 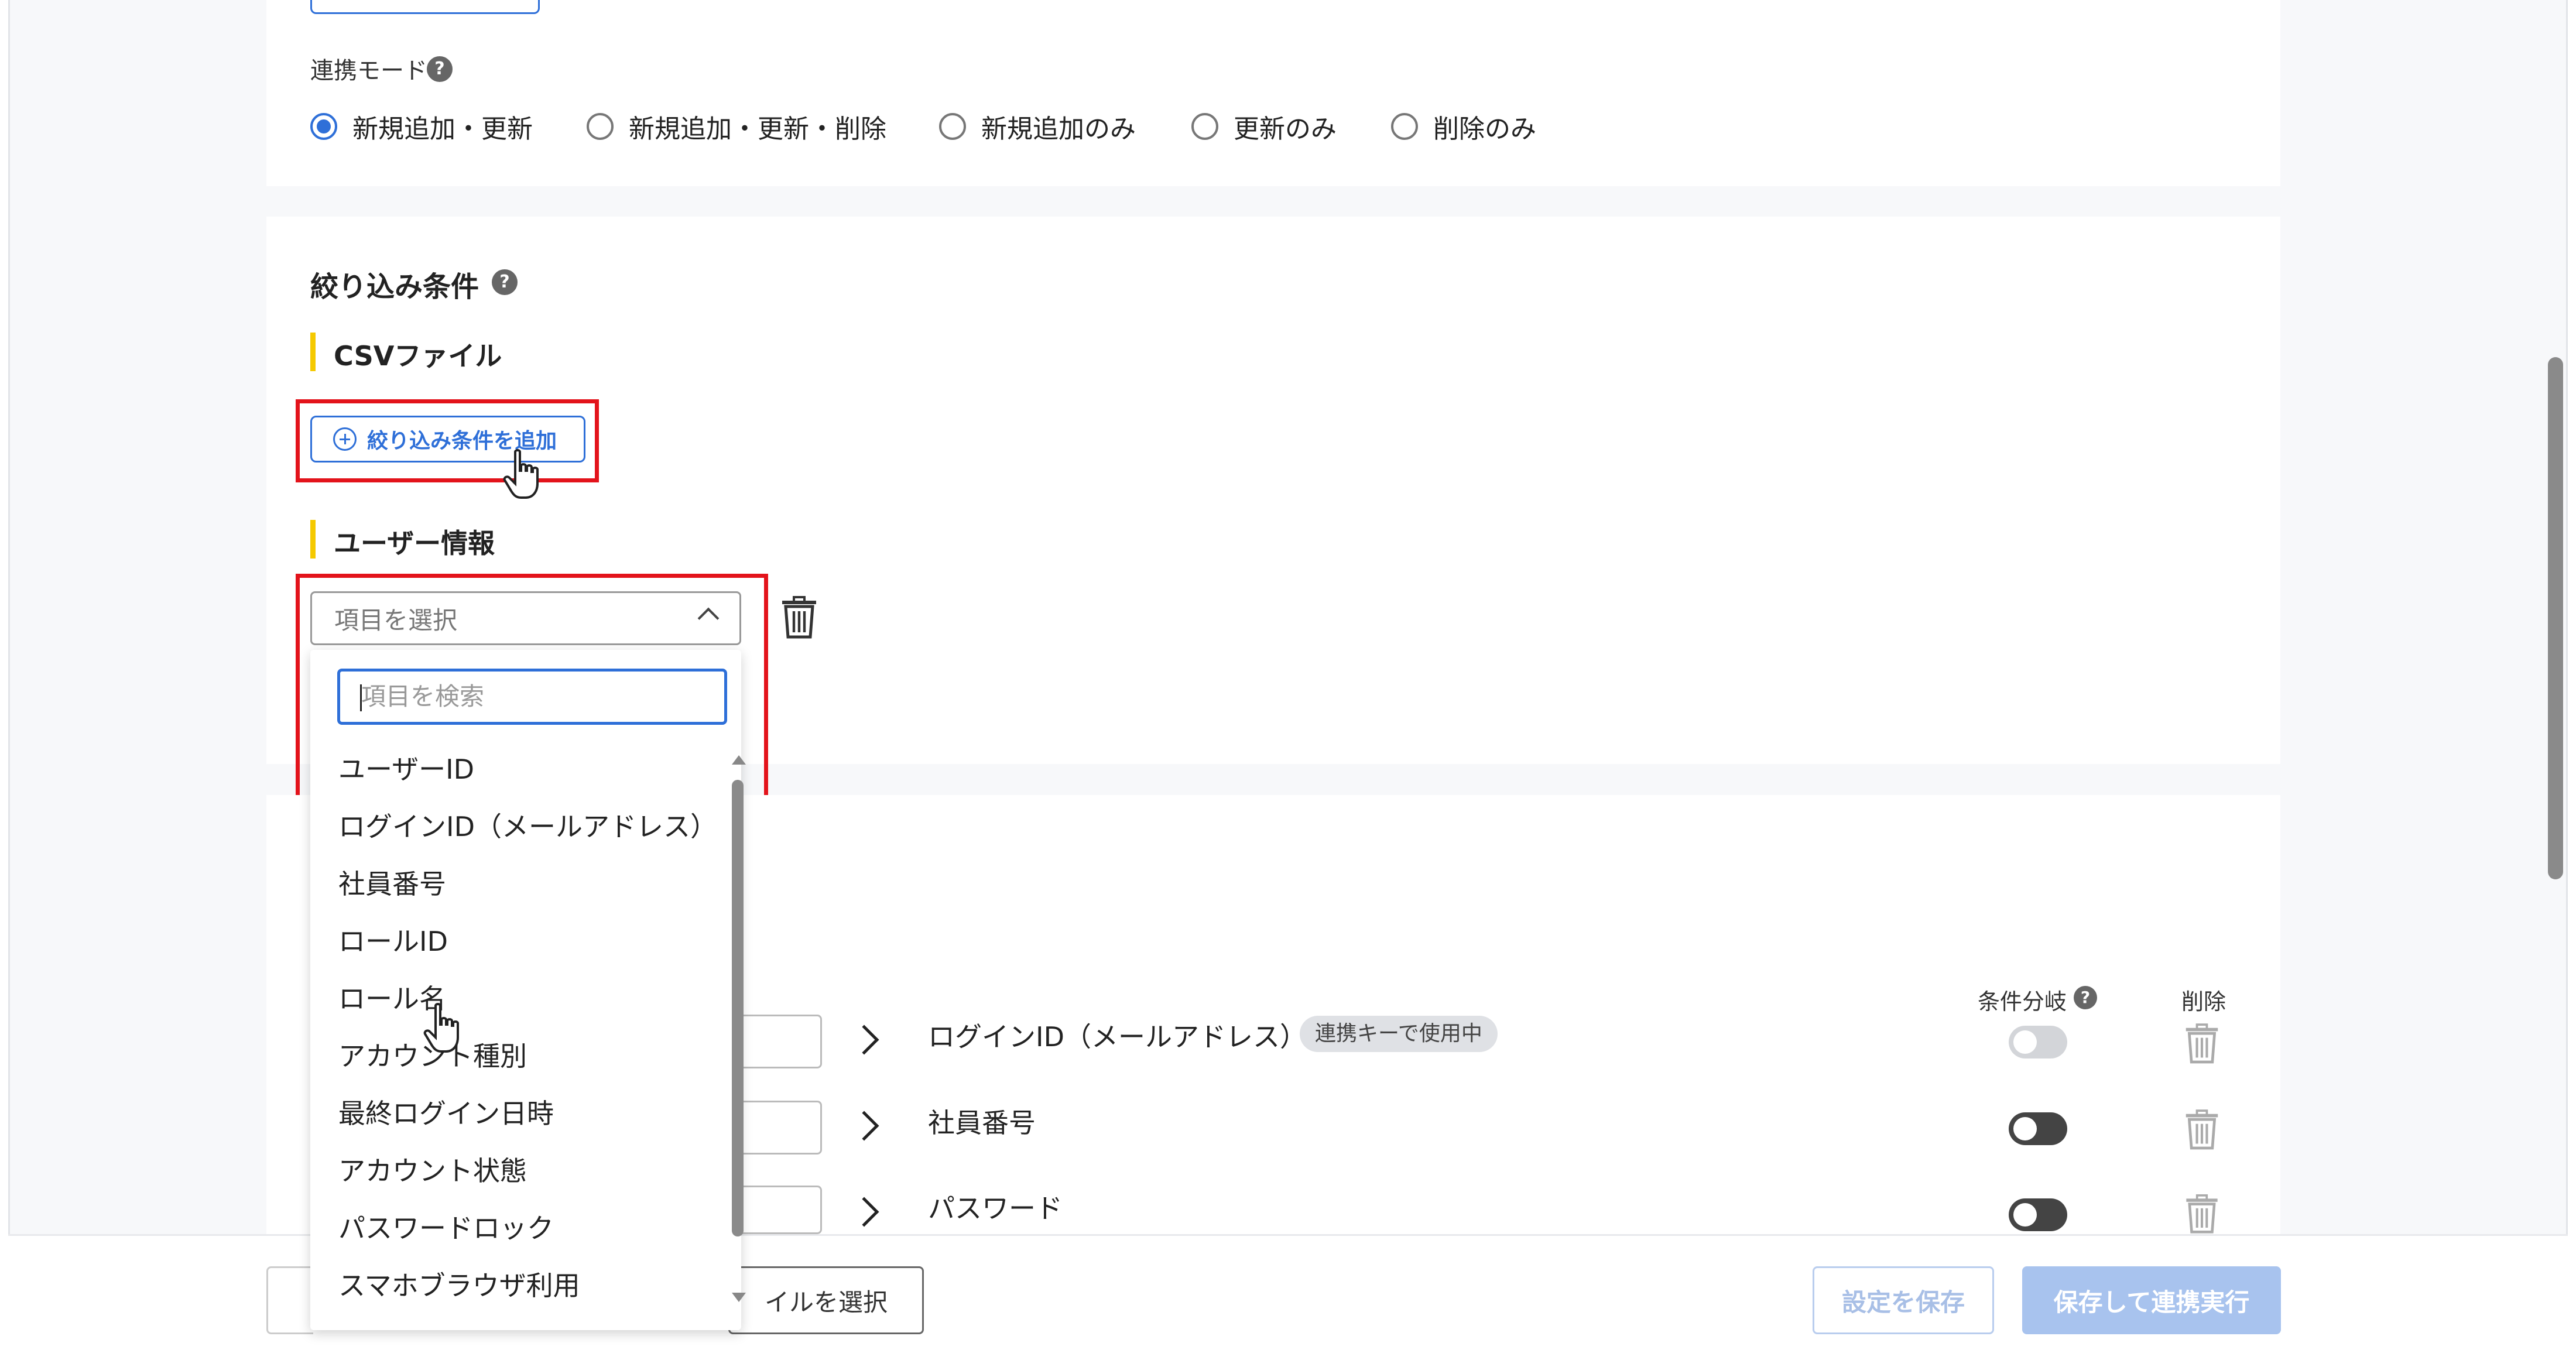 What do you see at coordinates (394, 286) in the screenshot?
I see `filter-title: 絞り込み条件` at bounding box center [394, 286].